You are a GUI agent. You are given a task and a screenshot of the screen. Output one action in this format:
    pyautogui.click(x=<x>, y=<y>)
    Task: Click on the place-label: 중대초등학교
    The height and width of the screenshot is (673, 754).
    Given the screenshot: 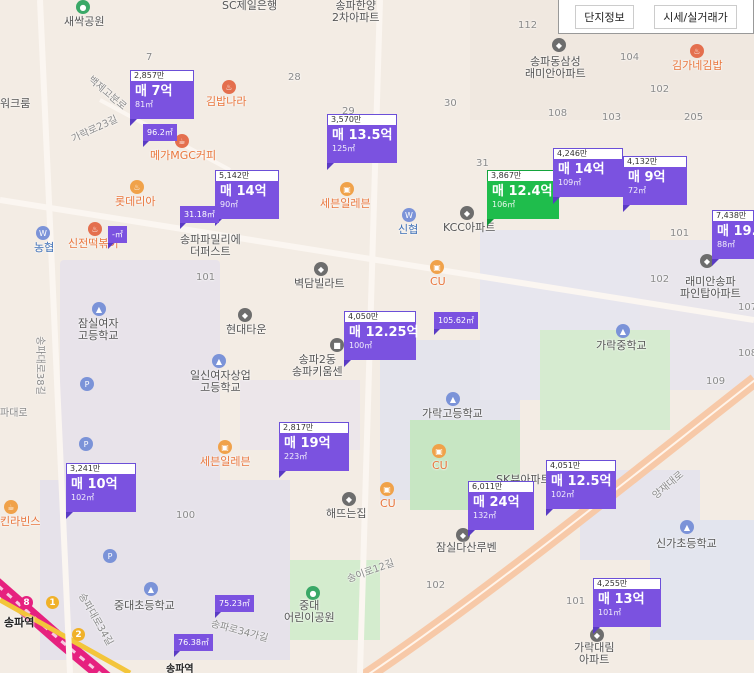 What is the action you would take?
    pyautogui.click(x=144, y=605)
    